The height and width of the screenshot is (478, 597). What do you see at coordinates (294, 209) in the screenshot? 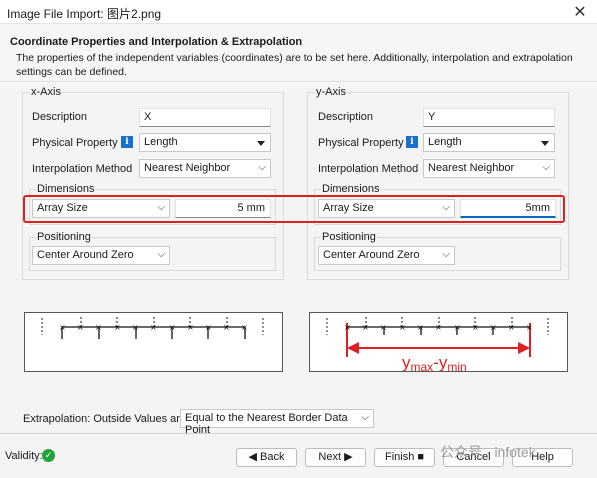
I see `dimensions-highlight` at bounding box center [294, 209].